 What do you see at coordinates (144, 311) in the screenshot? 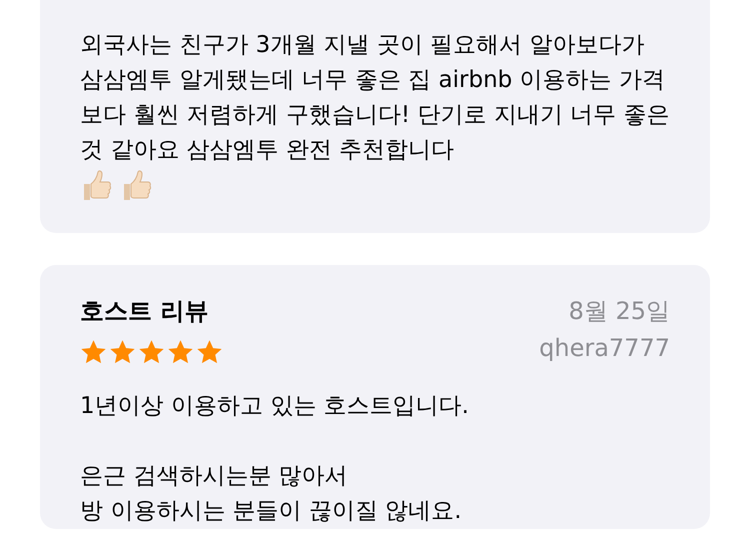
I see `review-title: 호스트 리뷰` at bounding box center [144, 311].